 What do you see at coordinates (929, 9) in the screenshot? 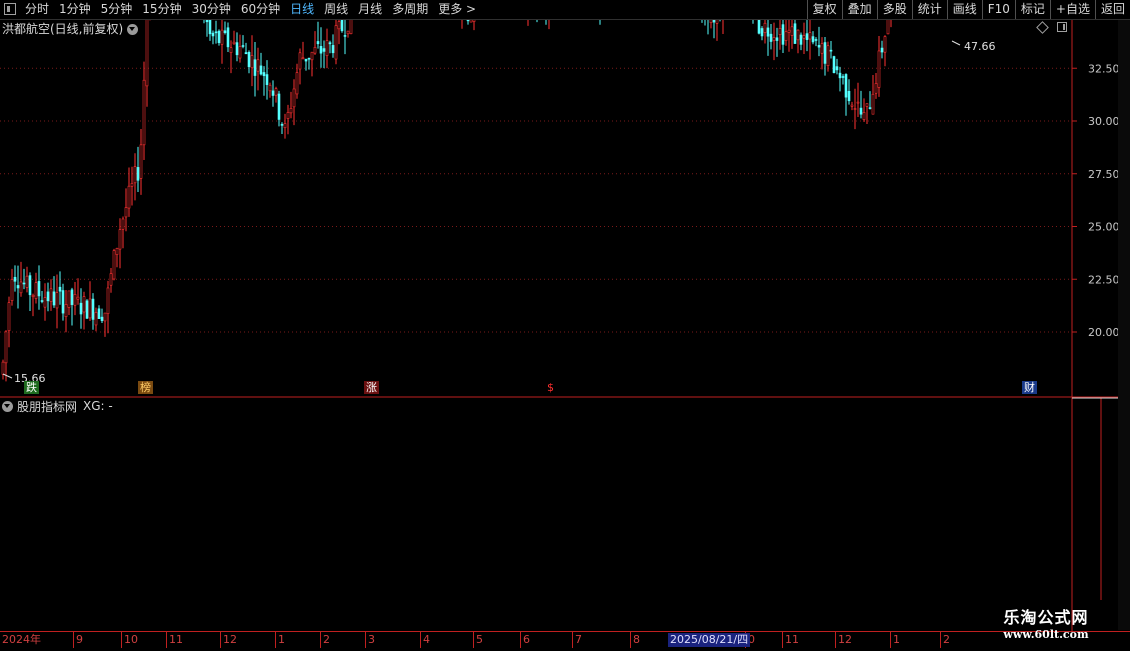
I see `statistics-button: 统计` at bounding box center [929, 9].